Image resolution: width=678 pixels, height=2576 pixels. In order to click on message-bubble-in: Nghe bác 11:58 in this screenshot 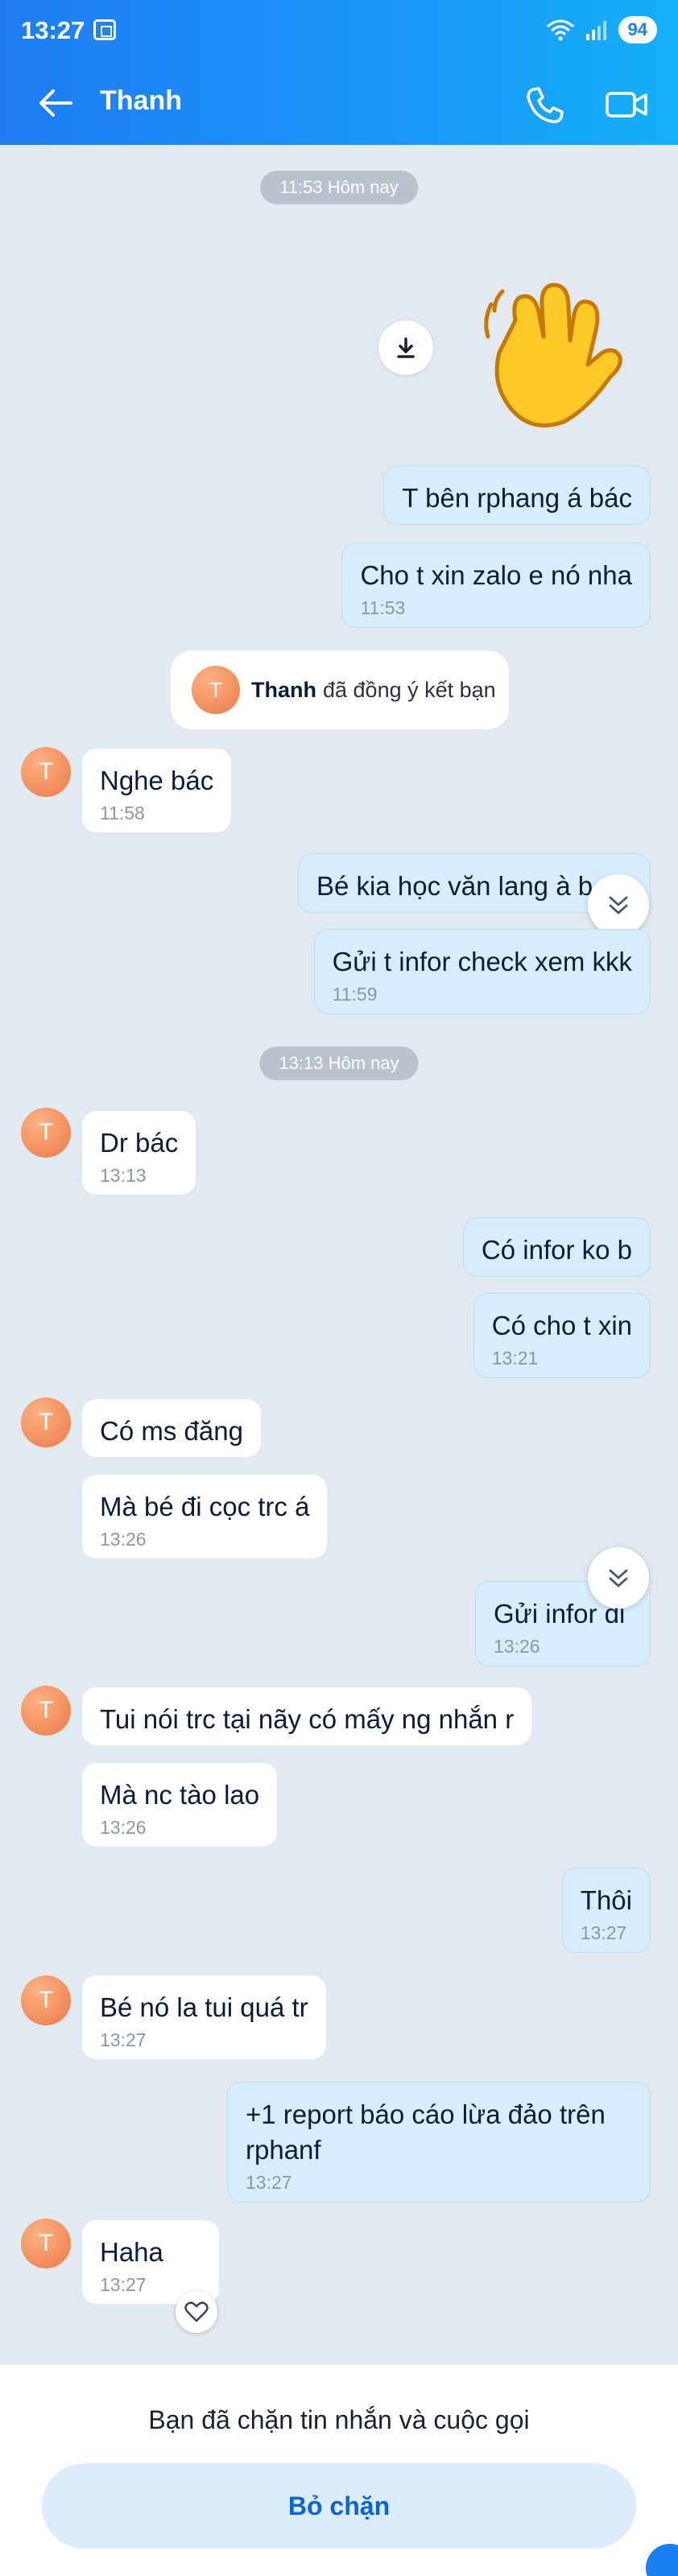, I will do `click(157, 790)`.